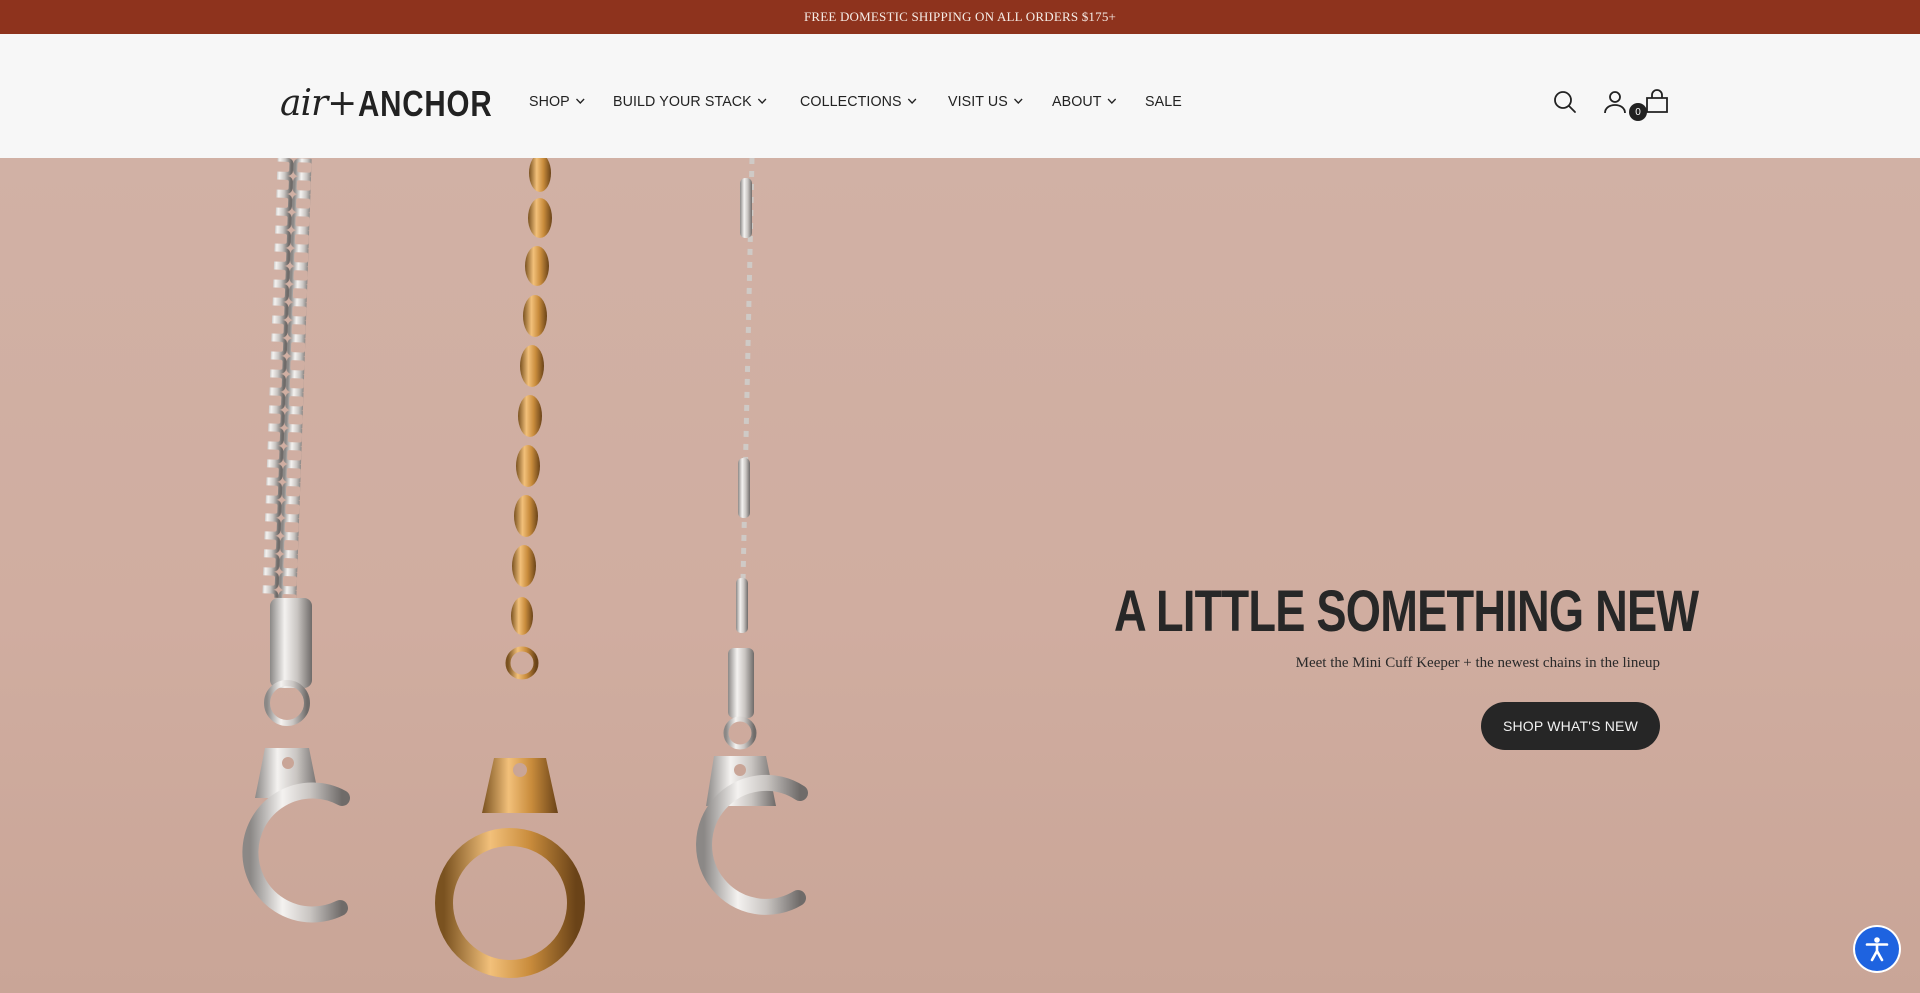 The image size is (1920, 993). I want to click on hero-title: A LITTLE SOMETHING NEW, so click(1406, 611).